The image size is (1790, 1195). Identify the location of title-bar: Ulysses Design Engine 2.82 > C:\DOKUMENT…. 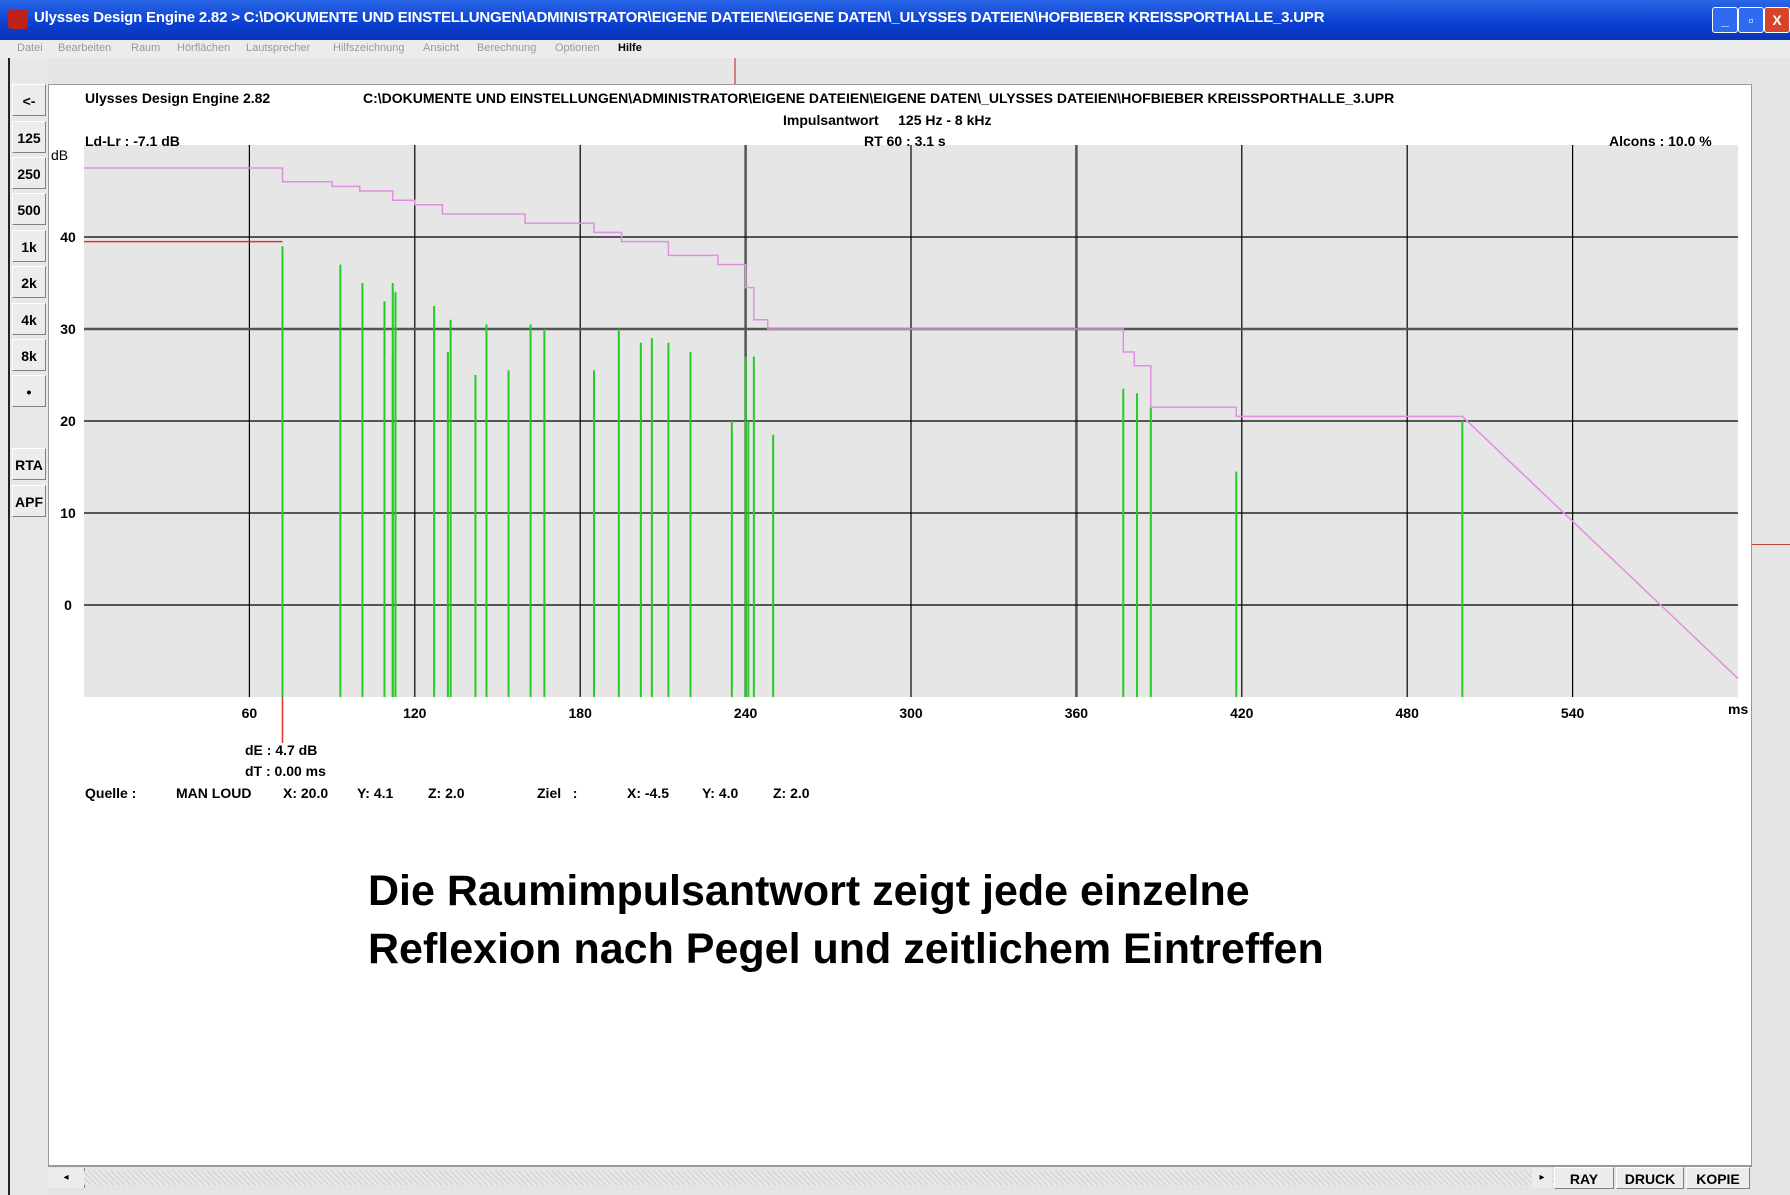
(895, 20).